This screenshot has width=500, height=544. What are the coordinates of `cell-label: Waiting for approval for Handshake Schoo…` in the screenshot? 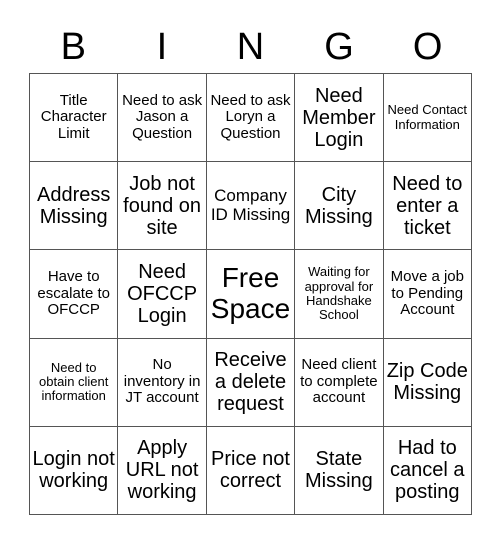 It's located at (339, 293).